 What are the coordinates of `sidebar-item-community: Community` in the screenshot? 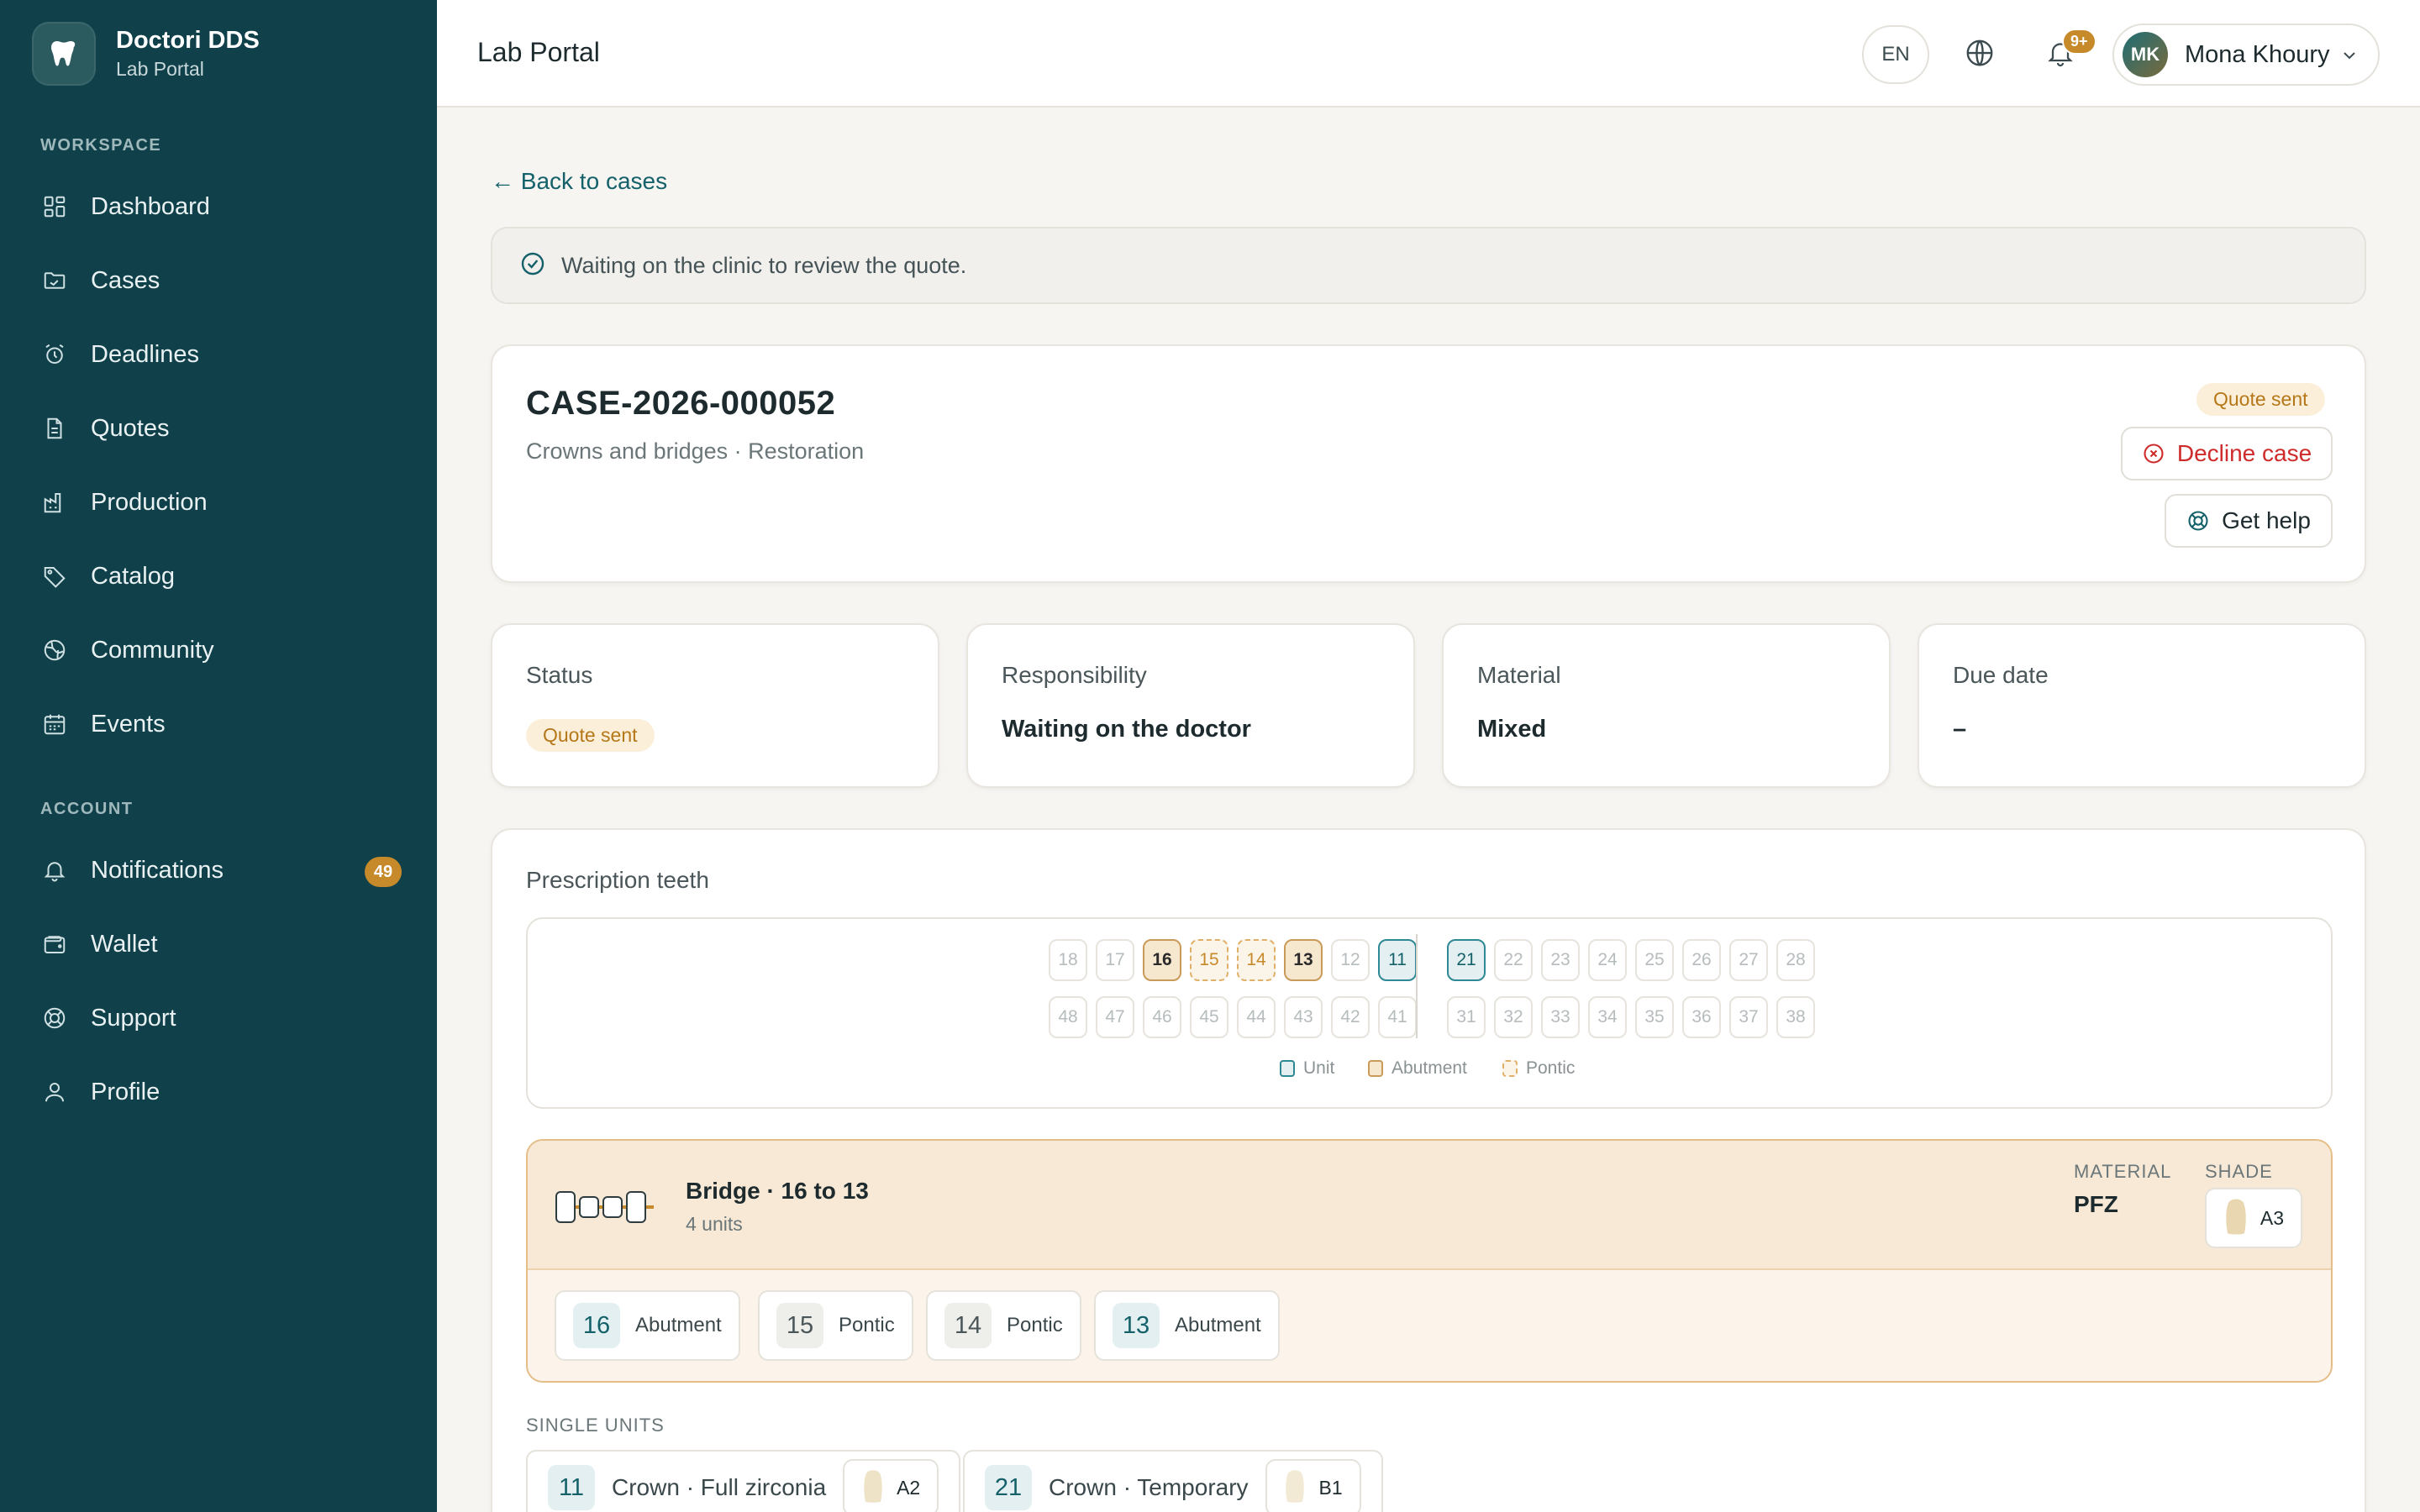 It's located at (221, 650).